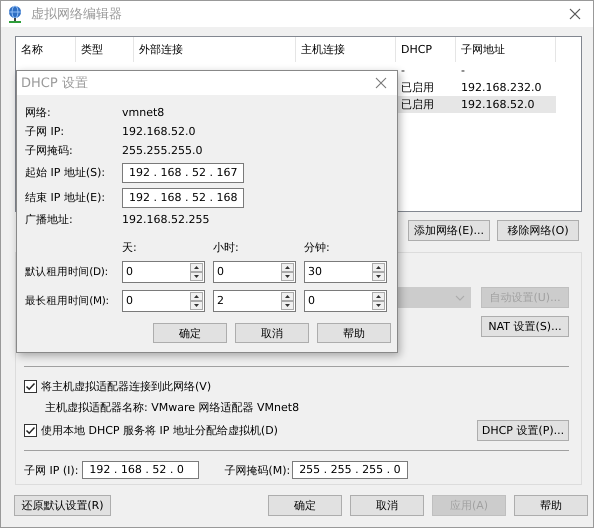  What do you see at coordinates (460, 297) in the screenshot?
I see `chevron-icon` at bounding box center [460, 297].